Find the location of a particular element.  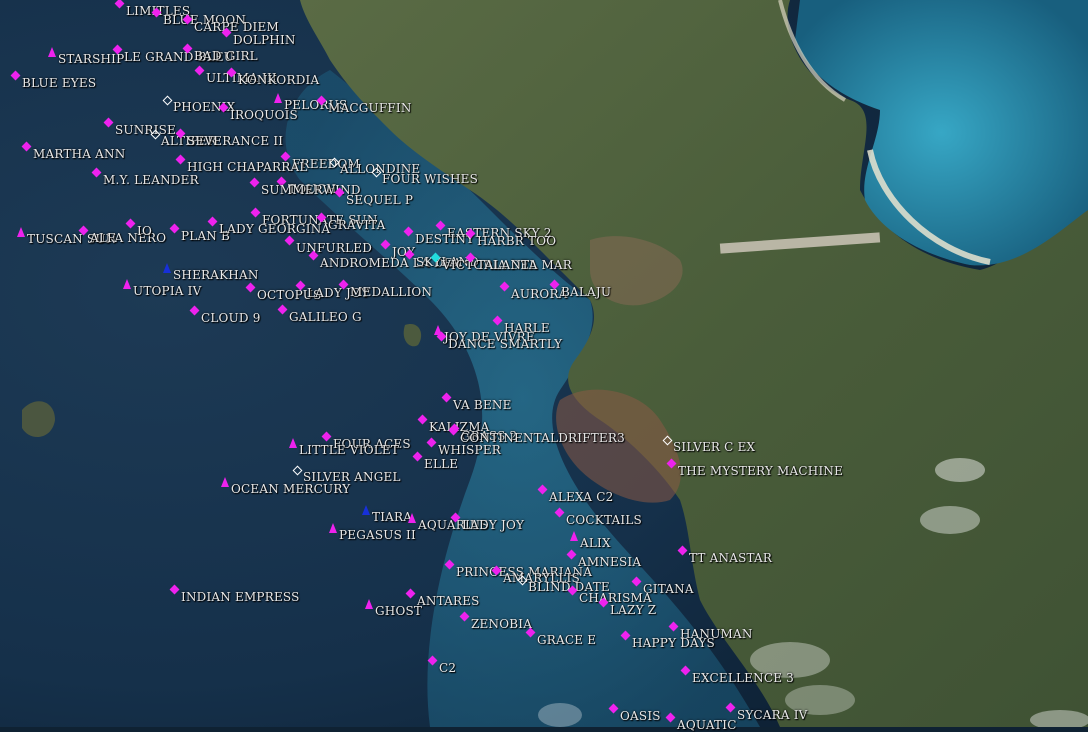

vessel-name-label: HARBR TOO is located at coordinates (517, 241).